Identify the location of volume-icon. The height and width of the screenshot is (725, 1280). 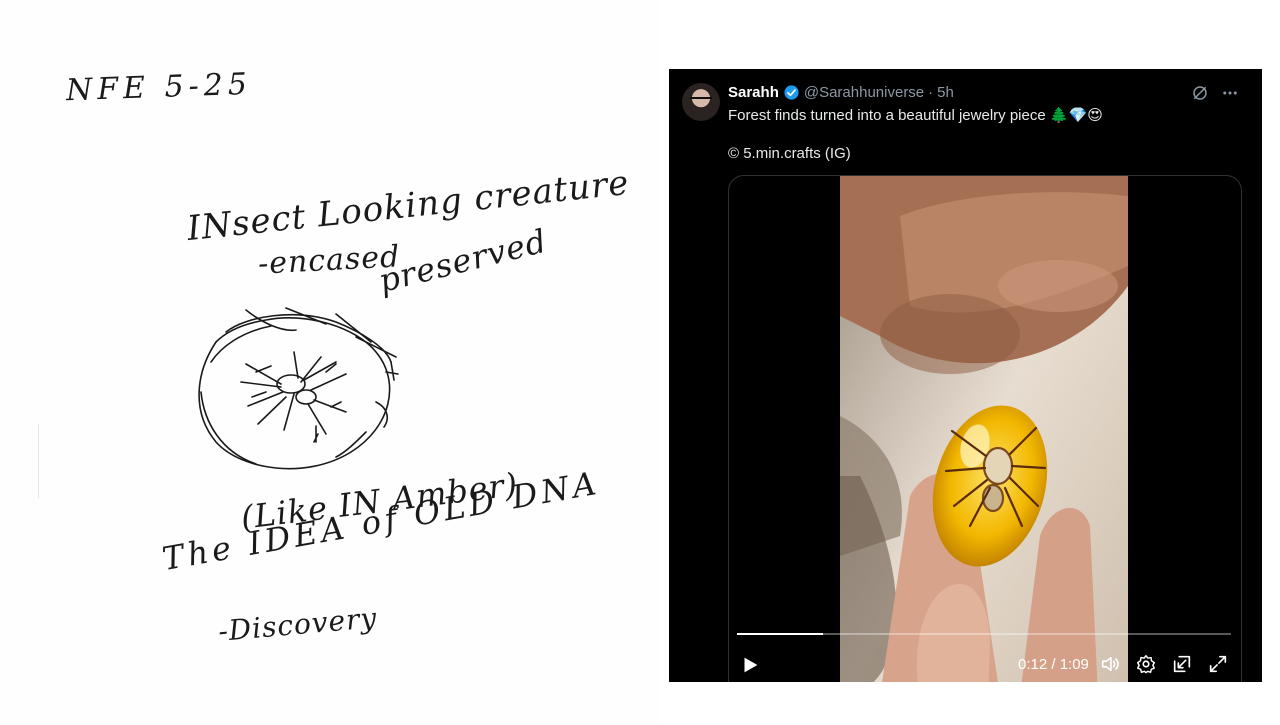
(1110, 664).